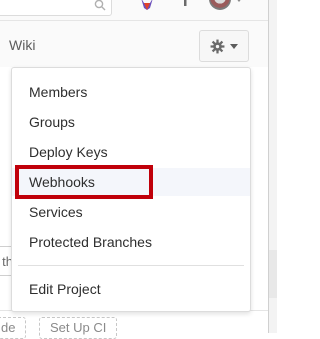 This screenshot has width=320, height=339. Describe the element at coordinates (78, 328) in the screenshot. I see `set-up-ci-button: Set Up CI` at that location.